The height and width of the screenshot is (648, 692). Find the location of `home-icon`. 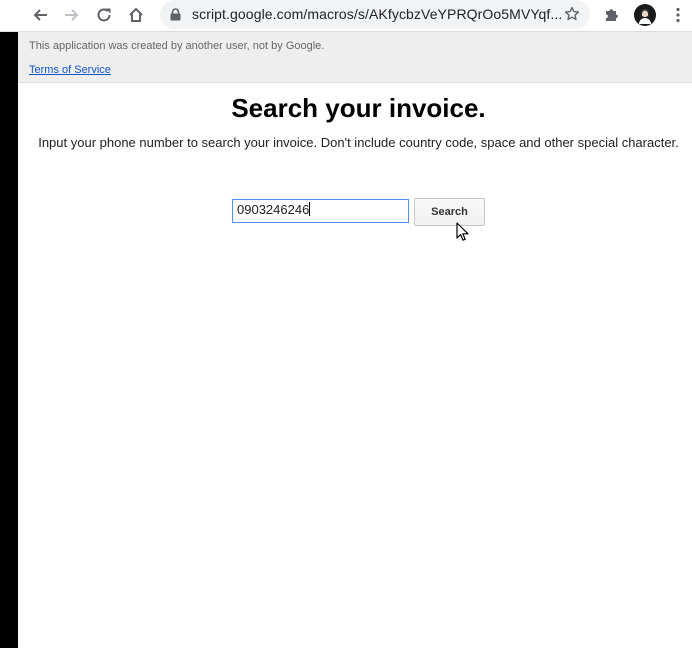

home-icon is located at coordinates (136, 14).